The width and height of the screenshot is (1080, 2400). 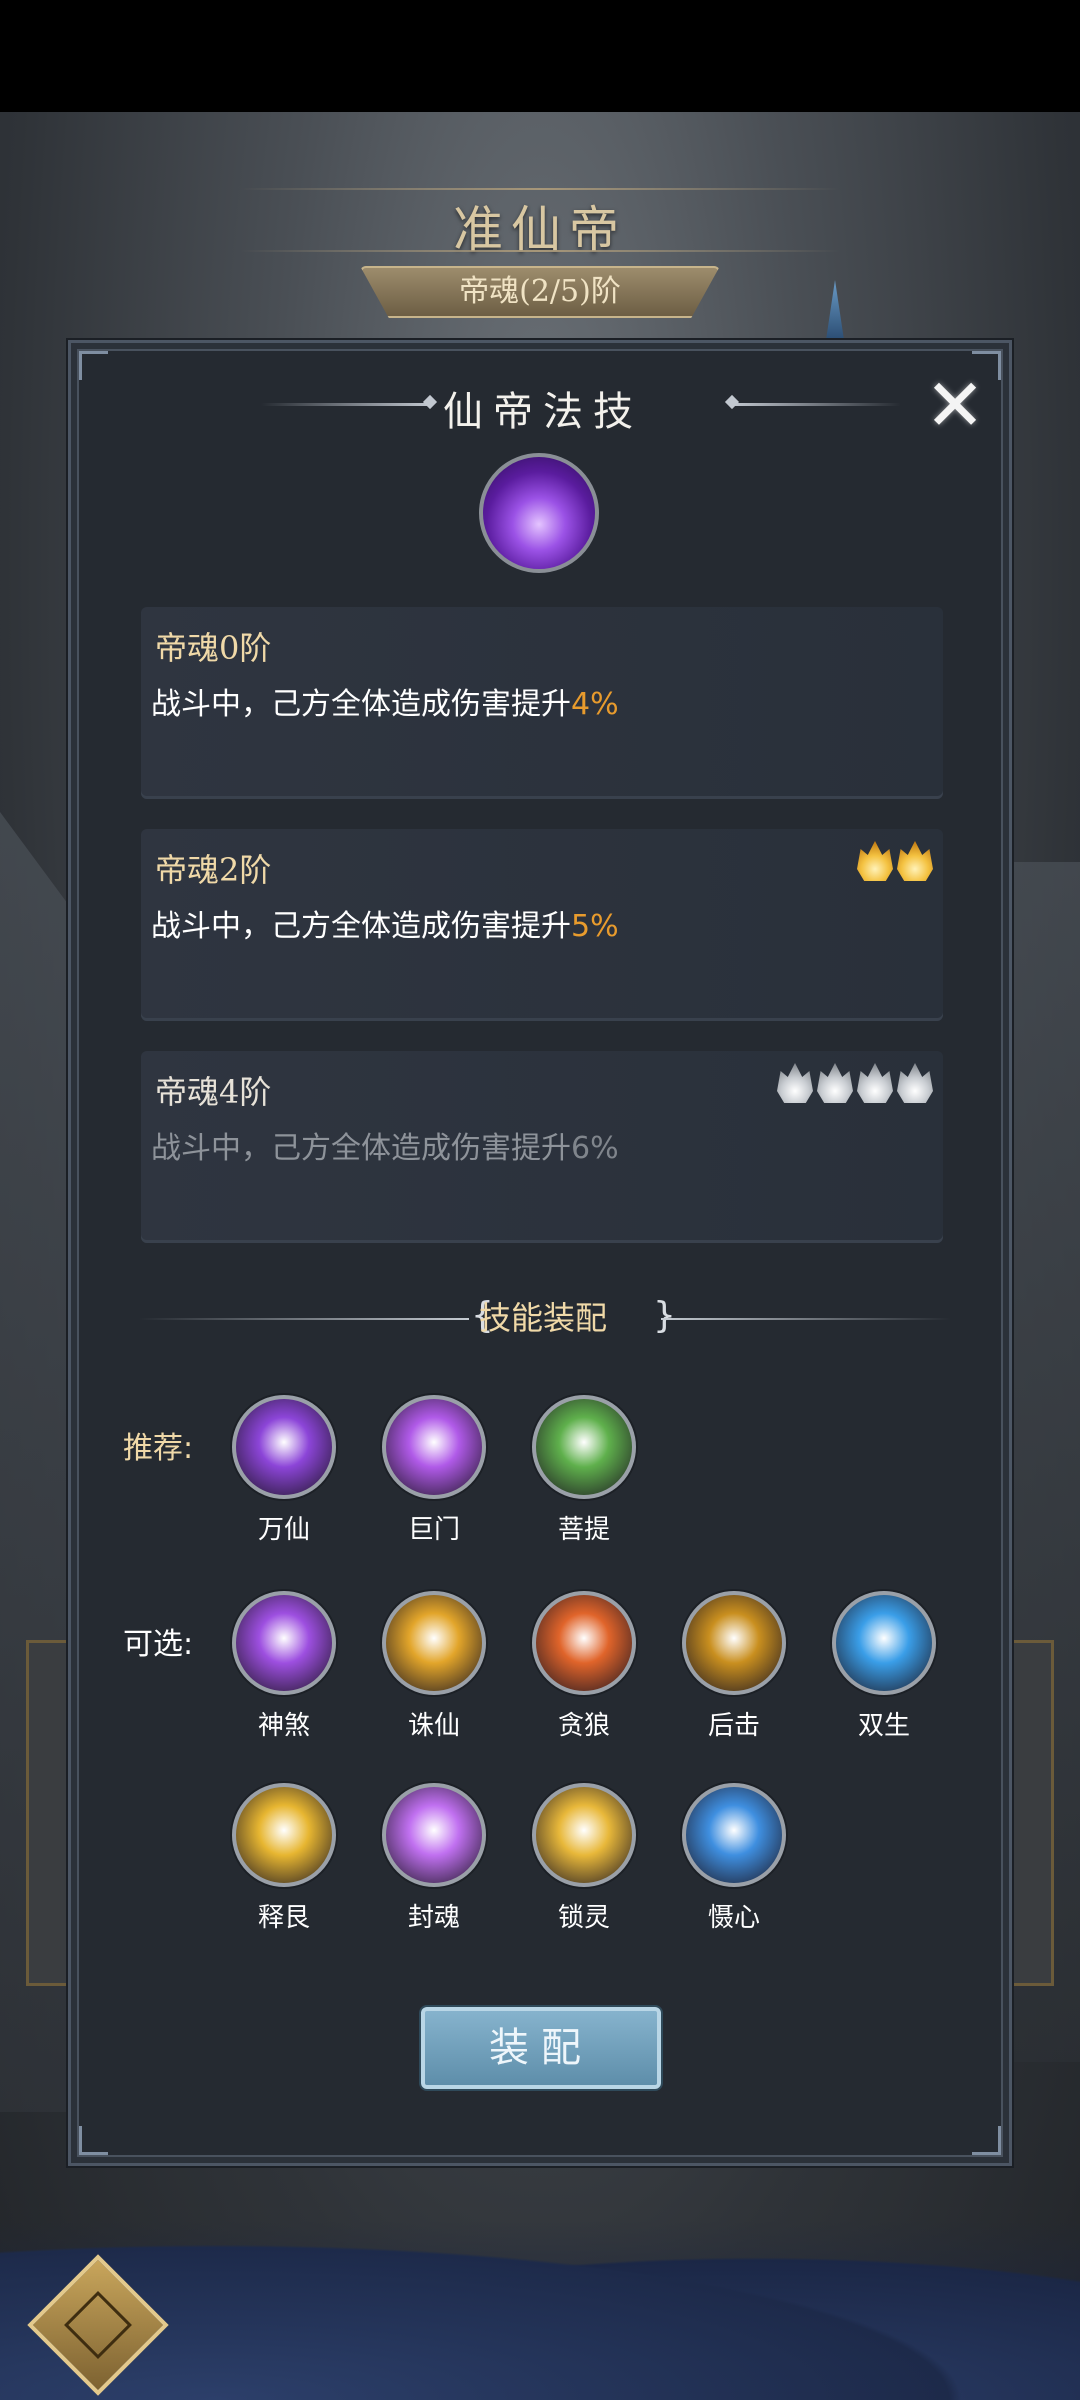 I want to click on optional-label: 可选:, so click(x=158, y=1644).